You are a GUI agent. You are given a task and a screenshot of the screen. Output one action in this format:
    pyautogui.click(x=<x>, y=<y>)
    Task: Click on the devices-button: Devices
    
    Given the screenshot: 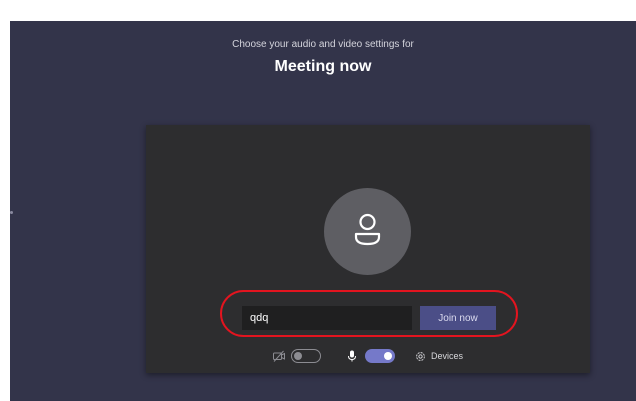 What is the action you would take?
    pyautogui.click(x=438, y=356)
    